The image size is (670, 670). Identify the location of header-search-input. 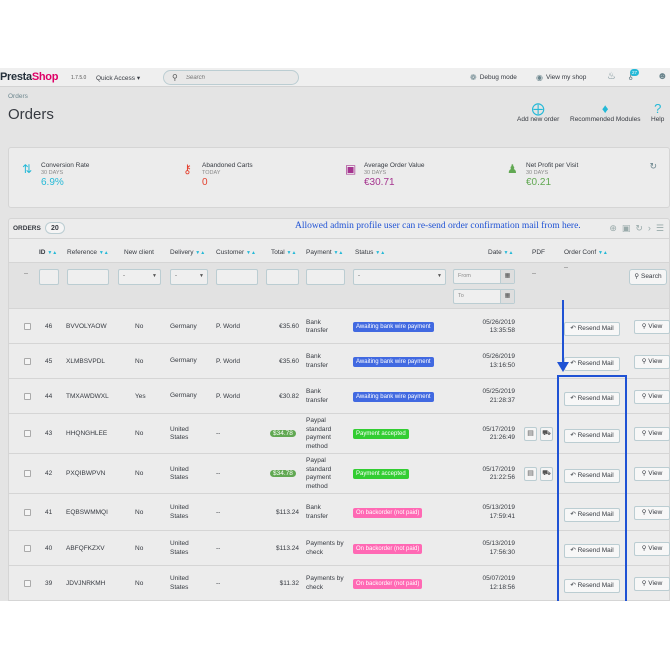
(236, 78).